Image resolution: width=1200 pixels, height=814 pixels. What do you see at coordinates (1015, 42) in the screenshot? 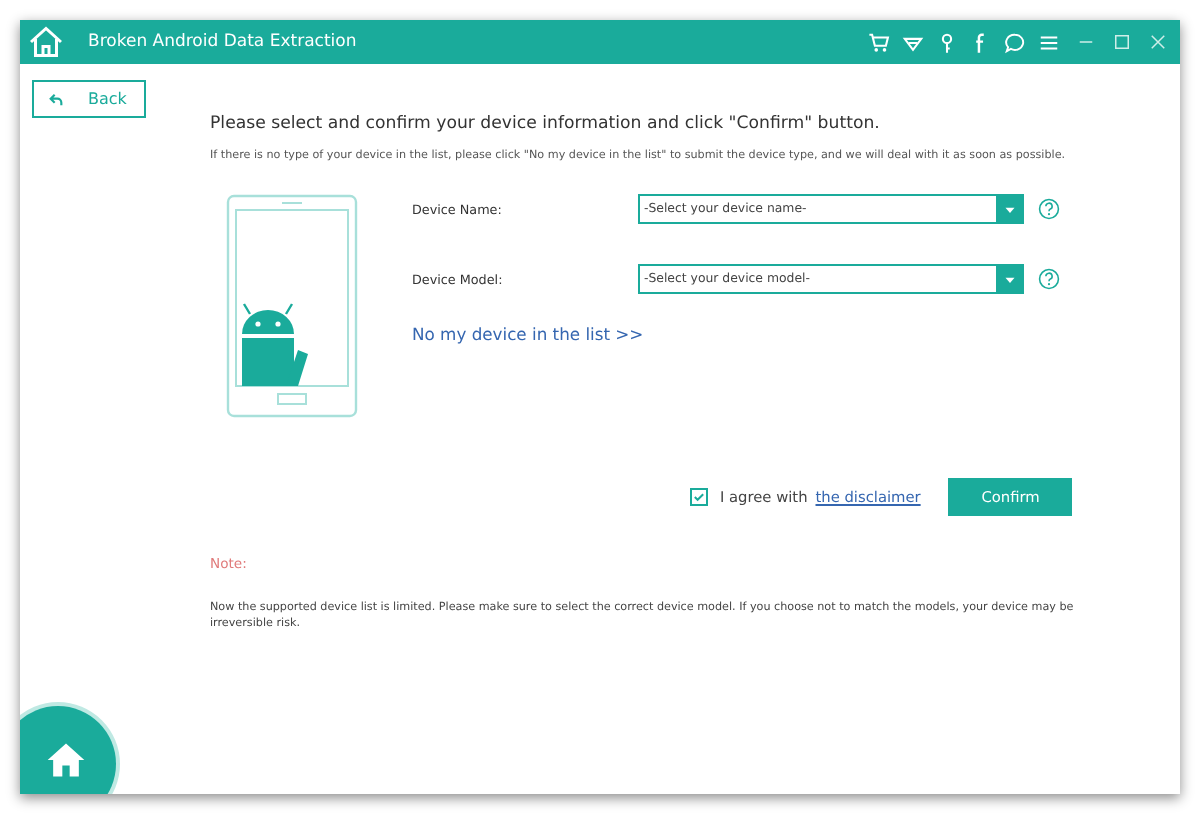
I see `chat-icon` at bounding box center [1015, 42].